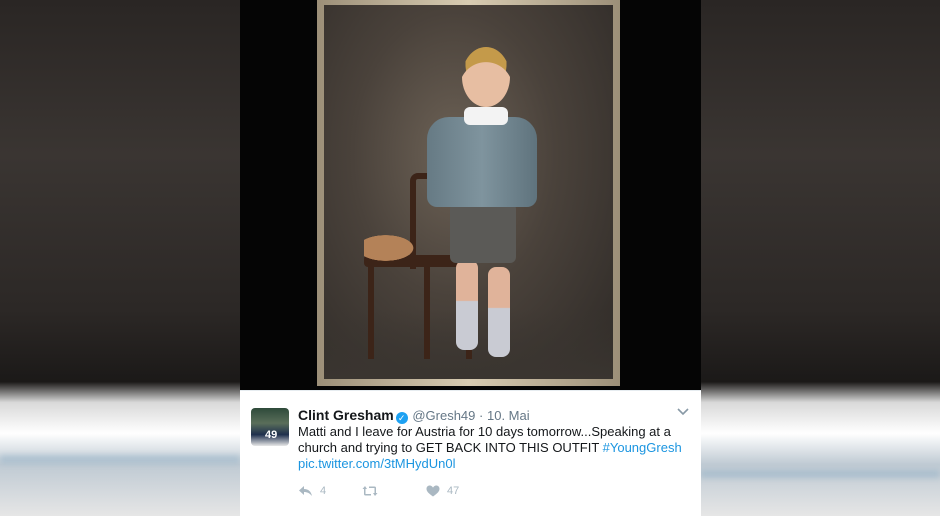  Describe the element at coordinates (391, 248) in the screenshot. I see `stuffed-toy` at that location.